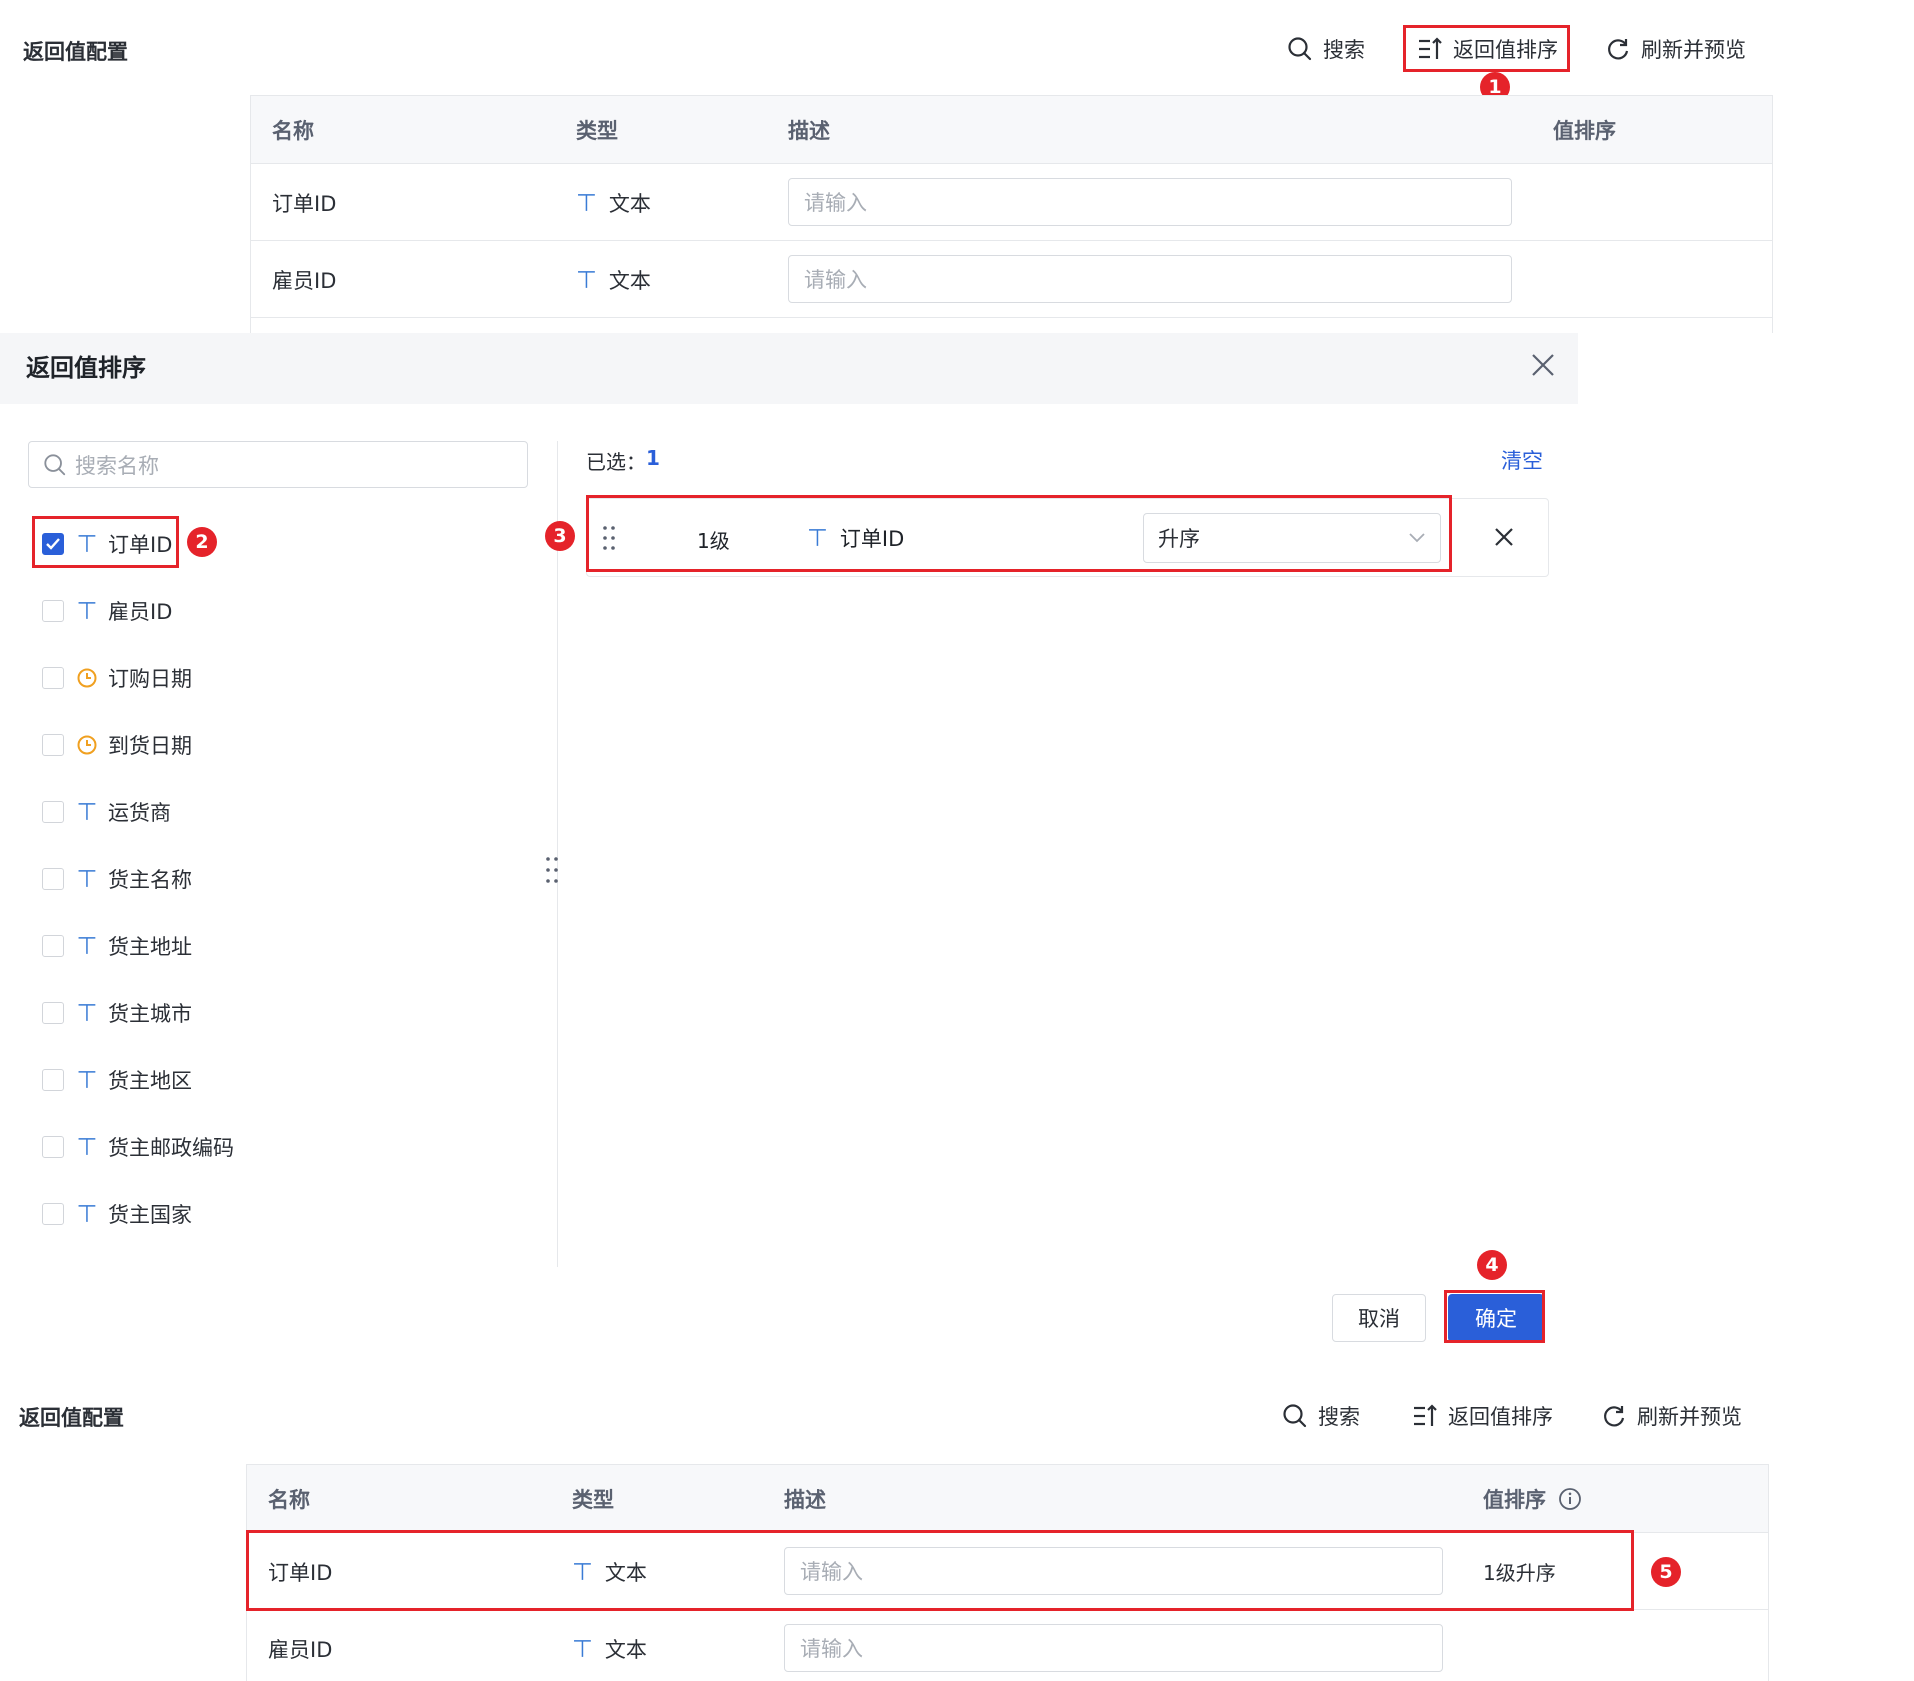  I want to click on confirm-button: 确定, so click(1496, 1318).